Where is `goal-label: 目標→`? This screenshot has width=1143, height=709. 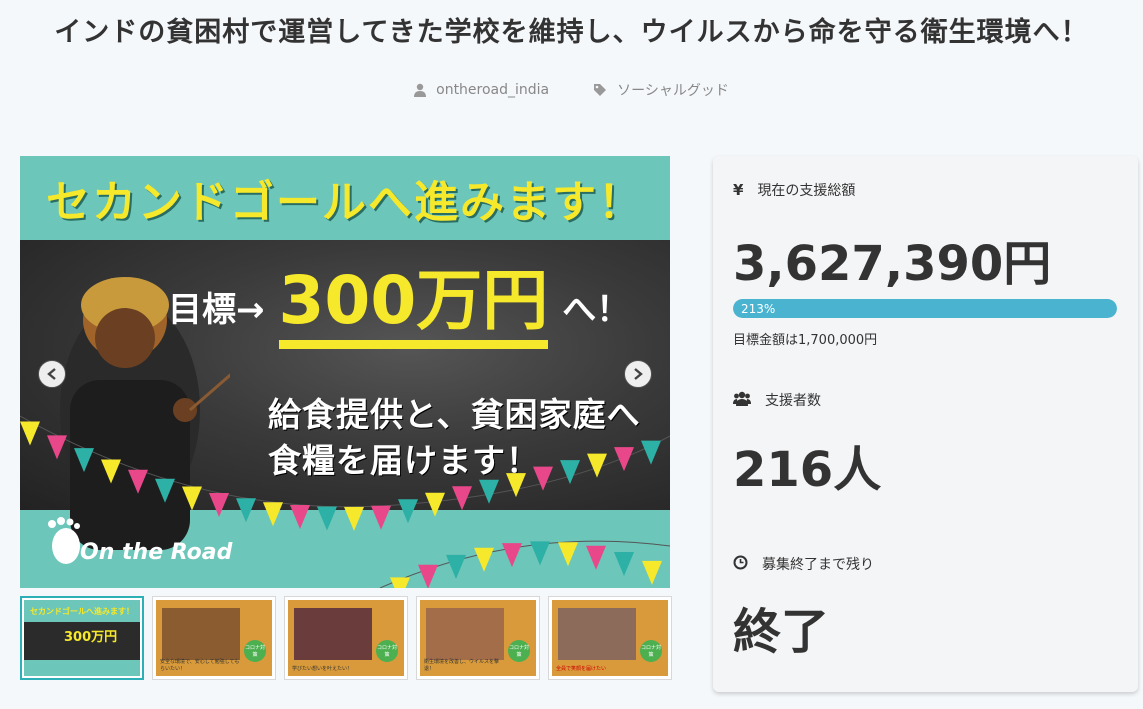 goal-label: 目標→ is located at coordinates (216, 310).